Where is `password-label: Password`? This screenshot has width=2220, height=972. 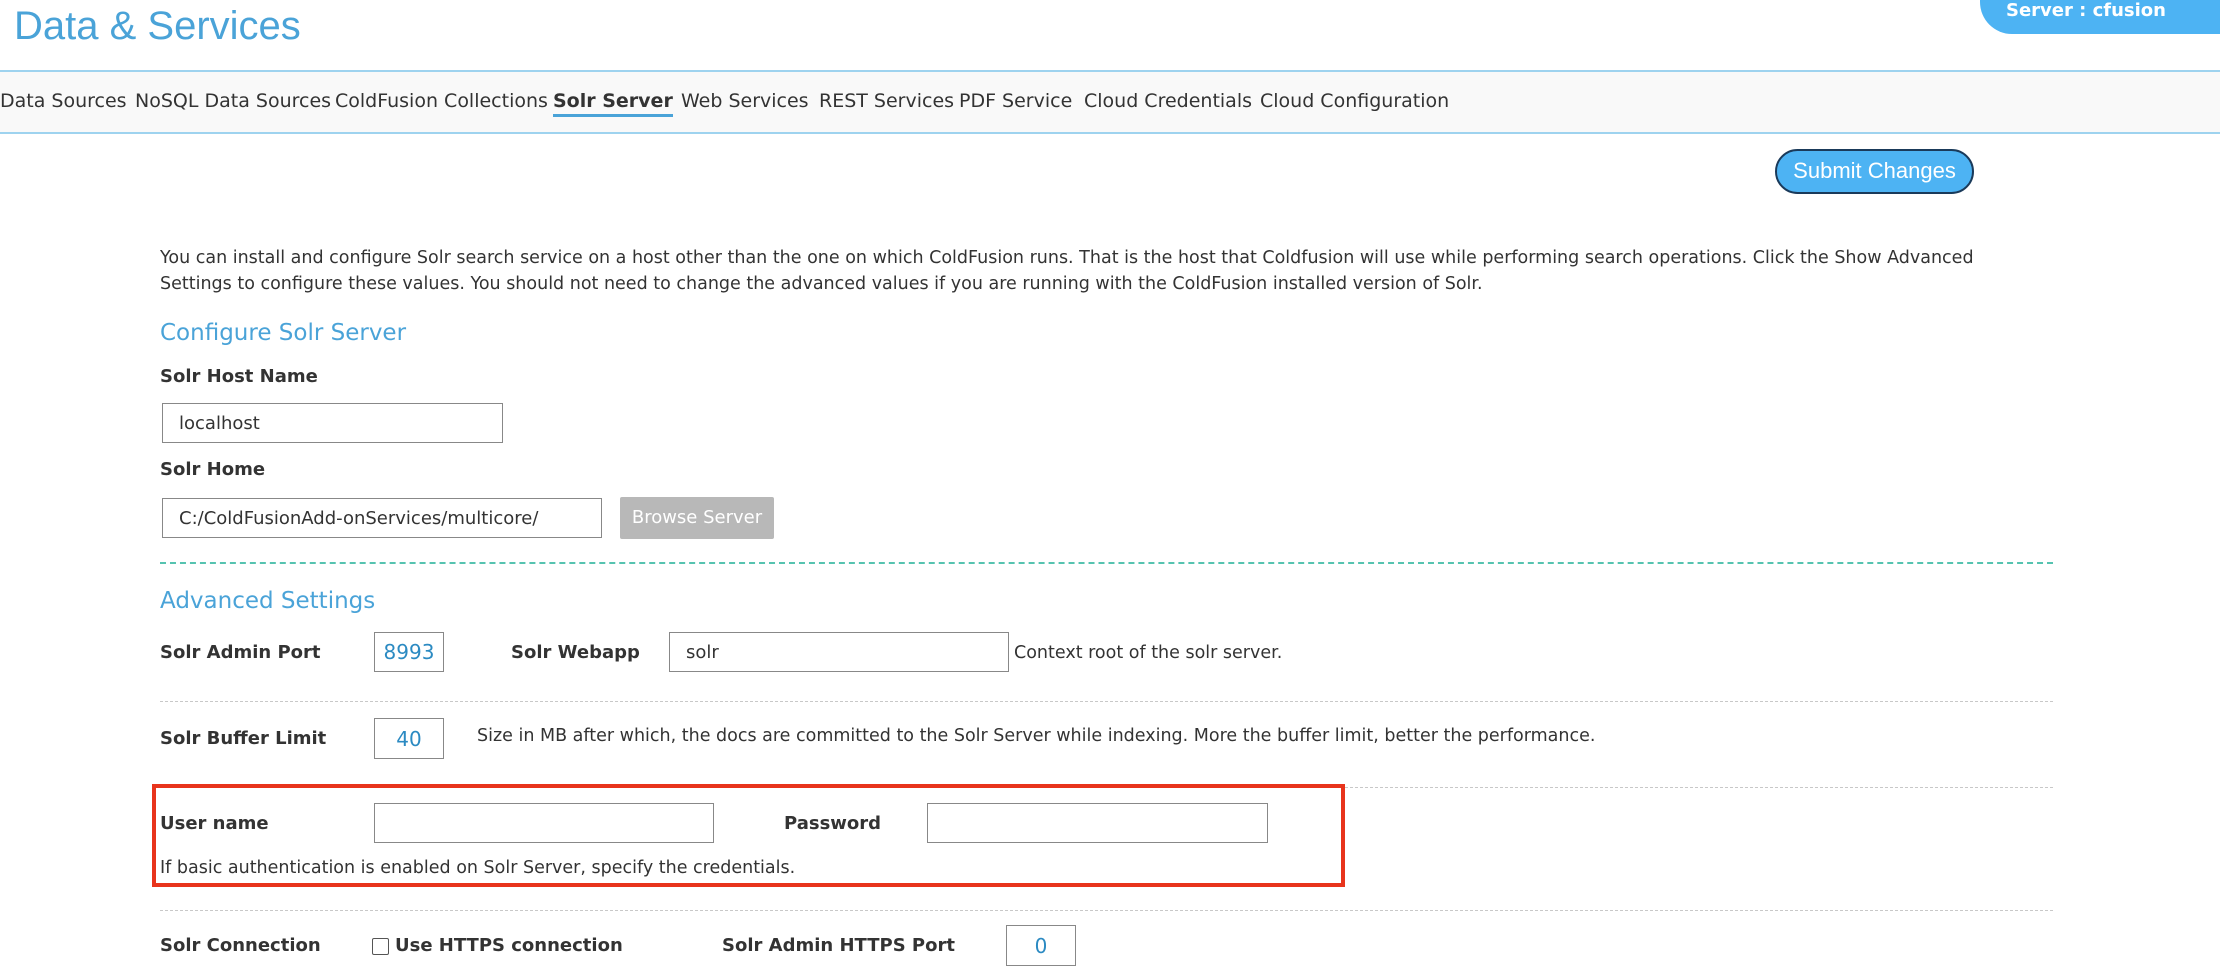 password-label: Password is located at coordinates (833, 823).